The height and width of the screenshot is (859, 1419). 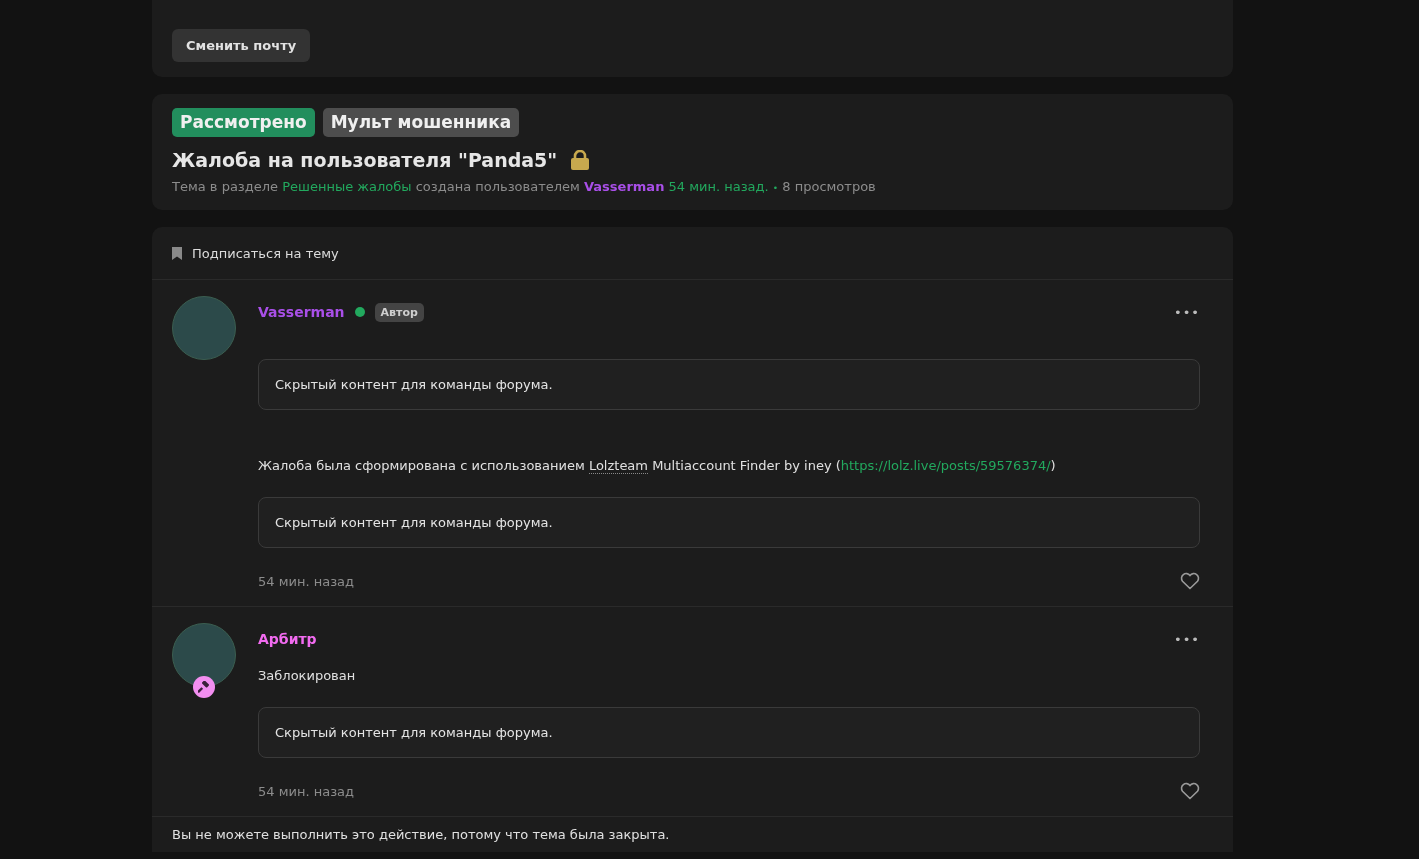 I want to click on username-link: Арбитр, so click(x=287, y=639).